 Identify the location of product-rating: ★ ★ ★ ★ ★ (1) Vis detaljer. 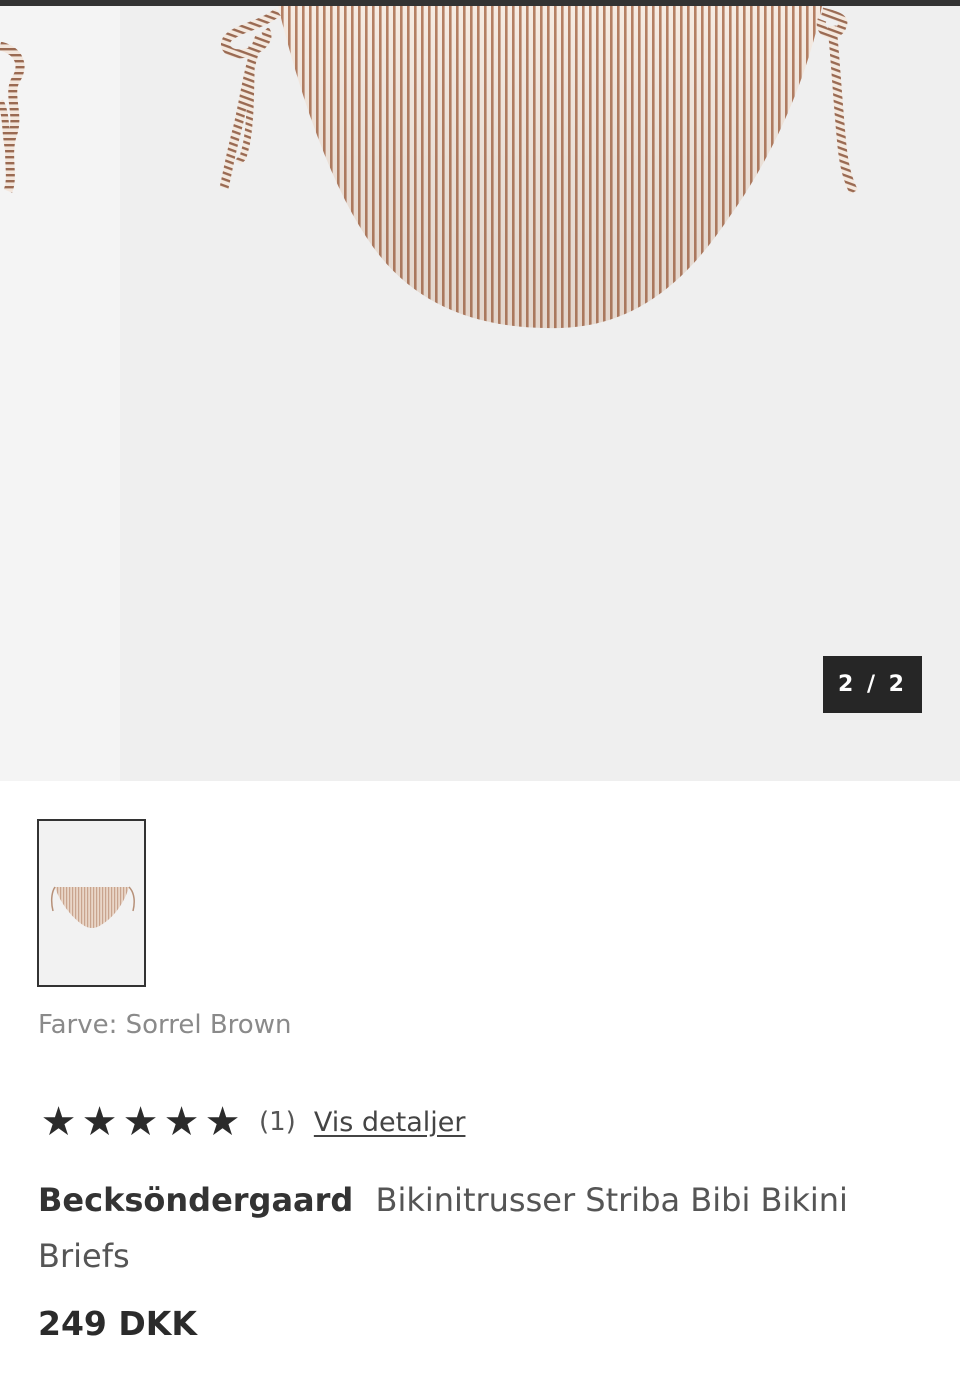
(252, 1122).